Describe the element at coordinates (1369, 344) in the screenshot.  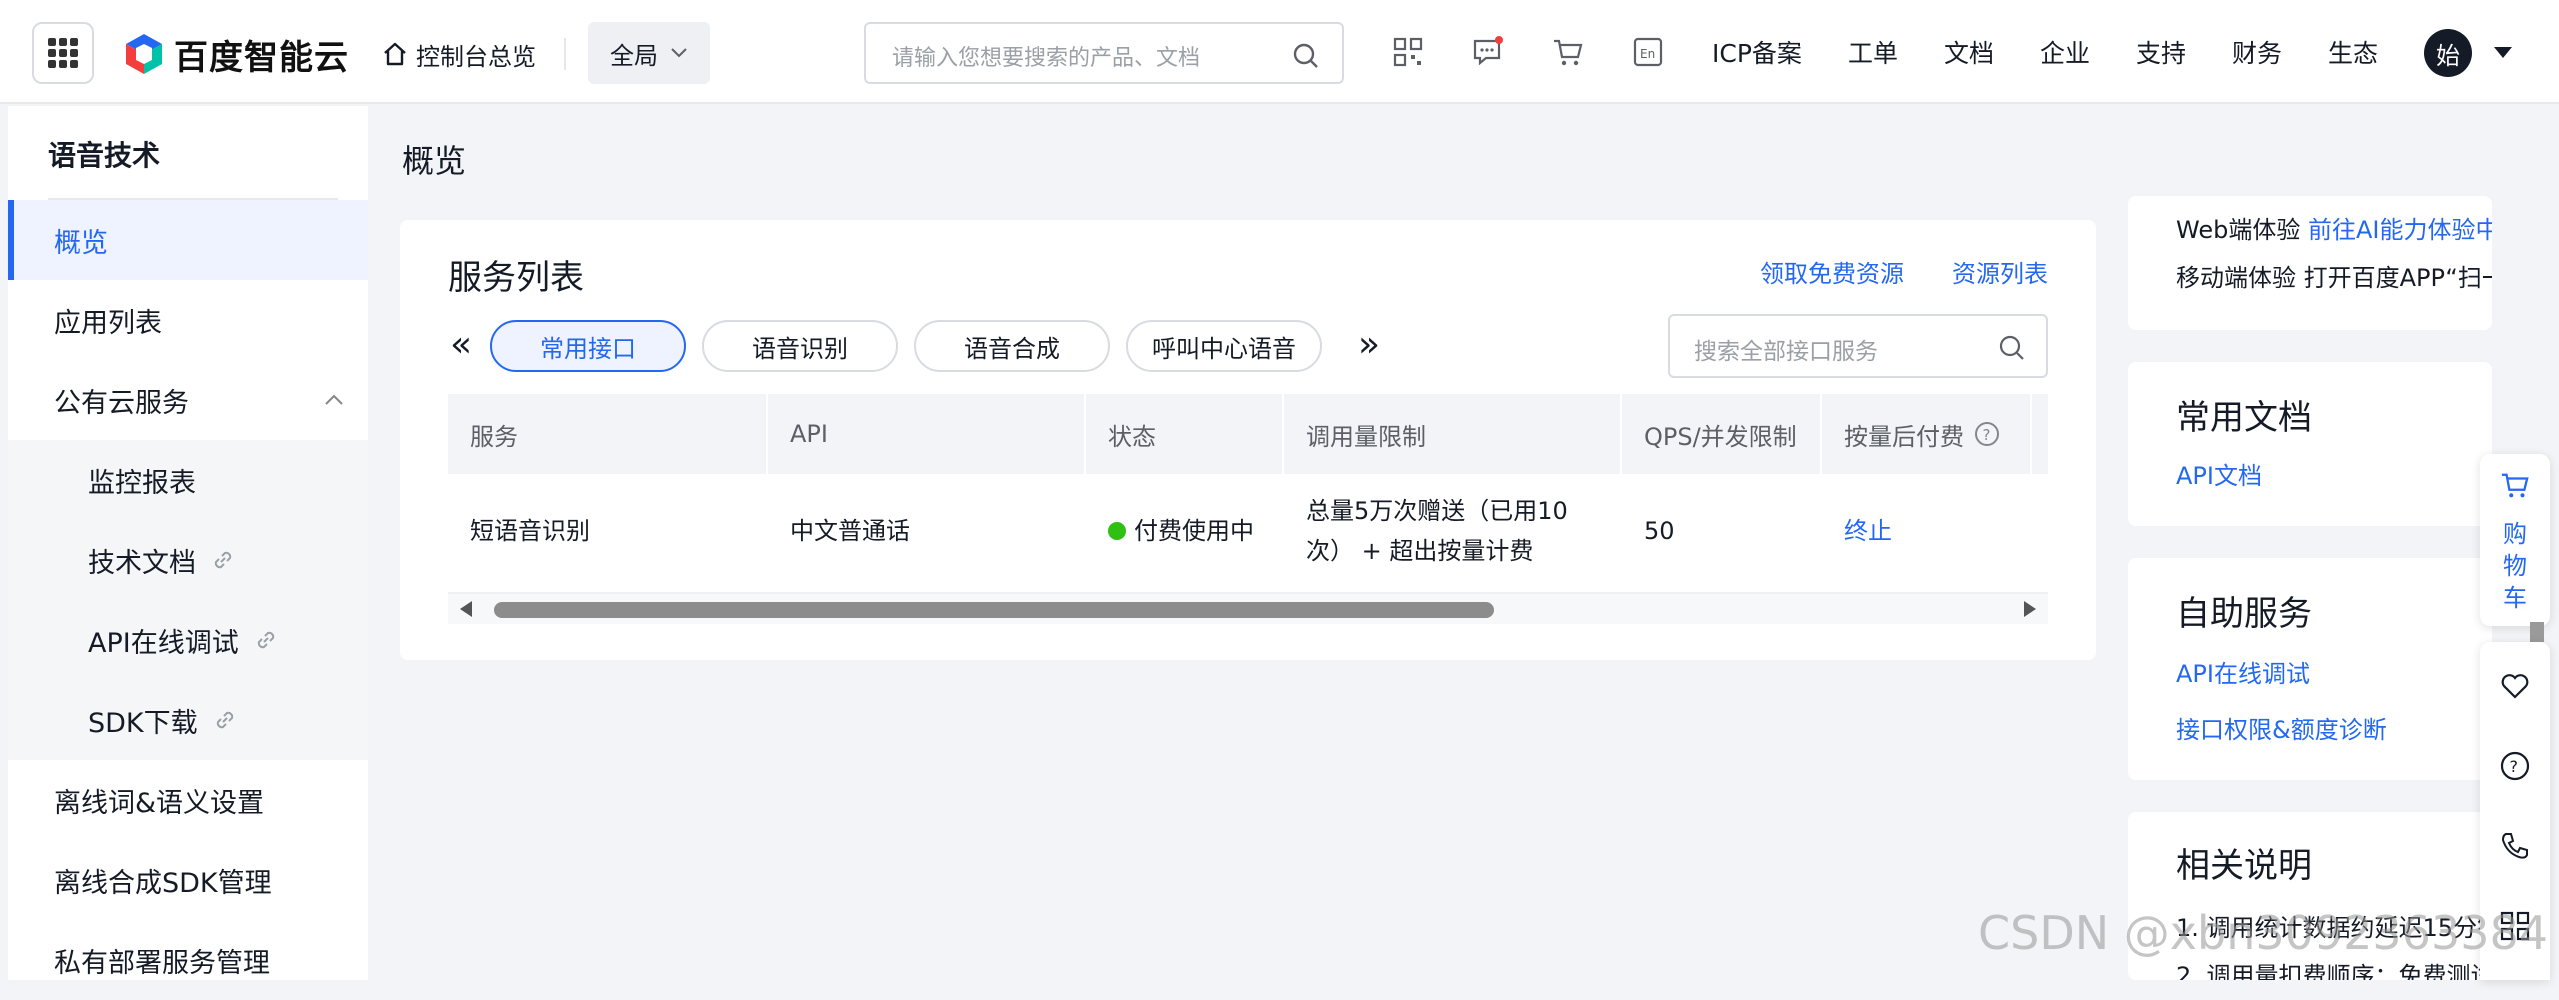
I see `tabs-next-icon: »` at that location.